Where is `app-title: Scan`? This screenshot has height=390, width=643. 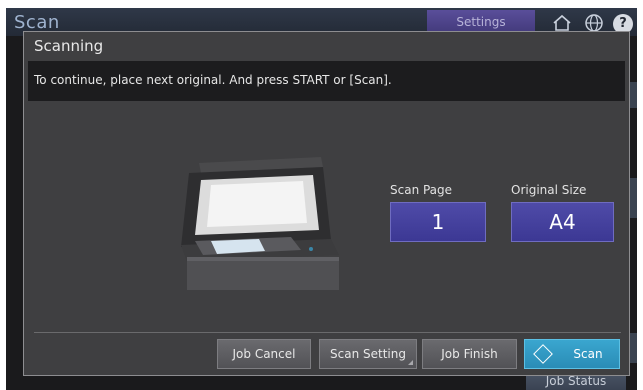
app-title: Scan is located at coordinates (37, 22).